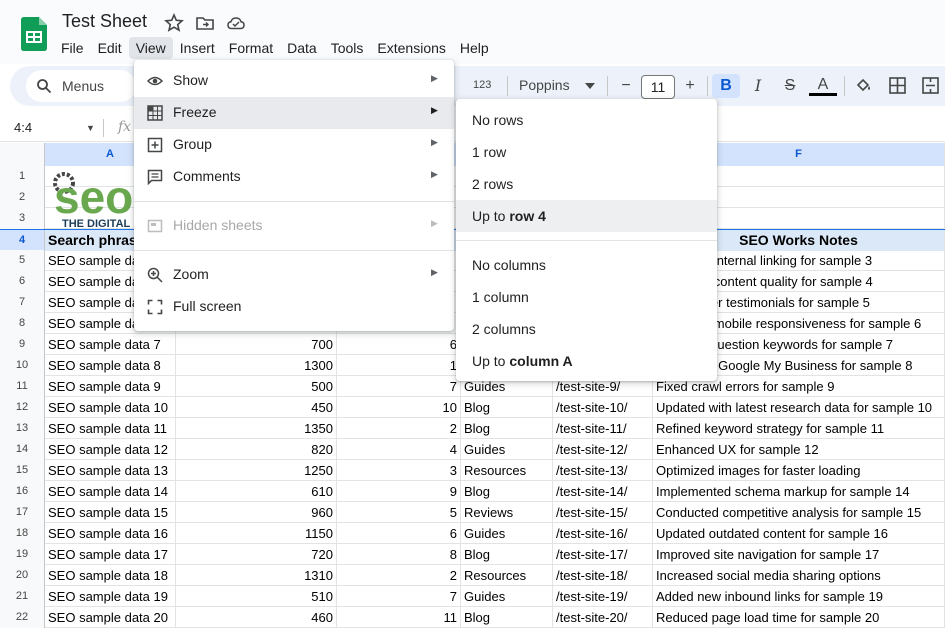  What do you see at coordinates (507, 596) in the screenshot?
I see `table-cell: Guides` at bounding box center [507, 596].